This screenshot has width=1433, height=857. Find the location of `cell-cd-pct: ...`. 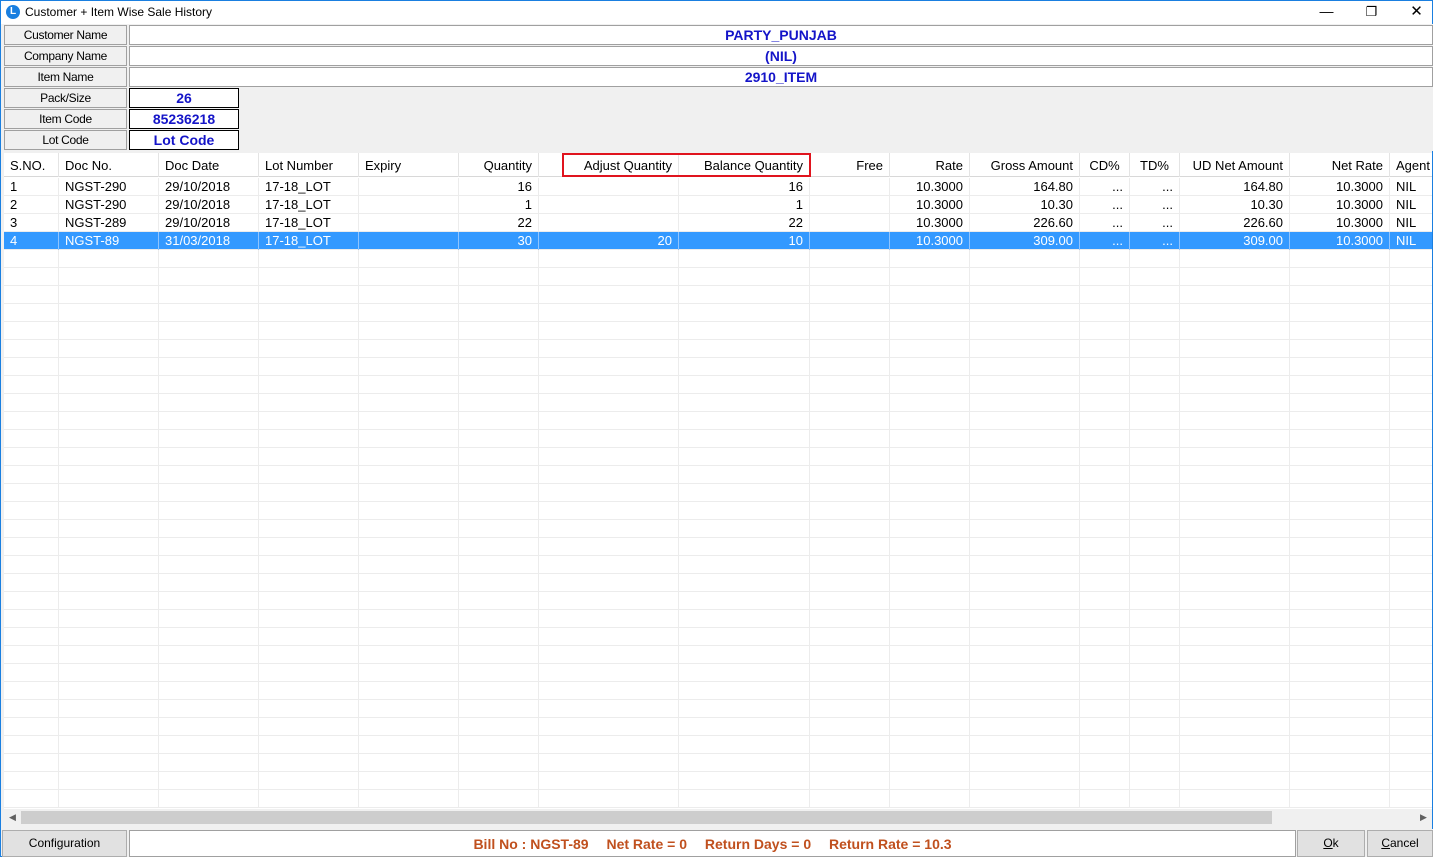

cell-cd-pct: ... is located at coordinates (1105, 187).